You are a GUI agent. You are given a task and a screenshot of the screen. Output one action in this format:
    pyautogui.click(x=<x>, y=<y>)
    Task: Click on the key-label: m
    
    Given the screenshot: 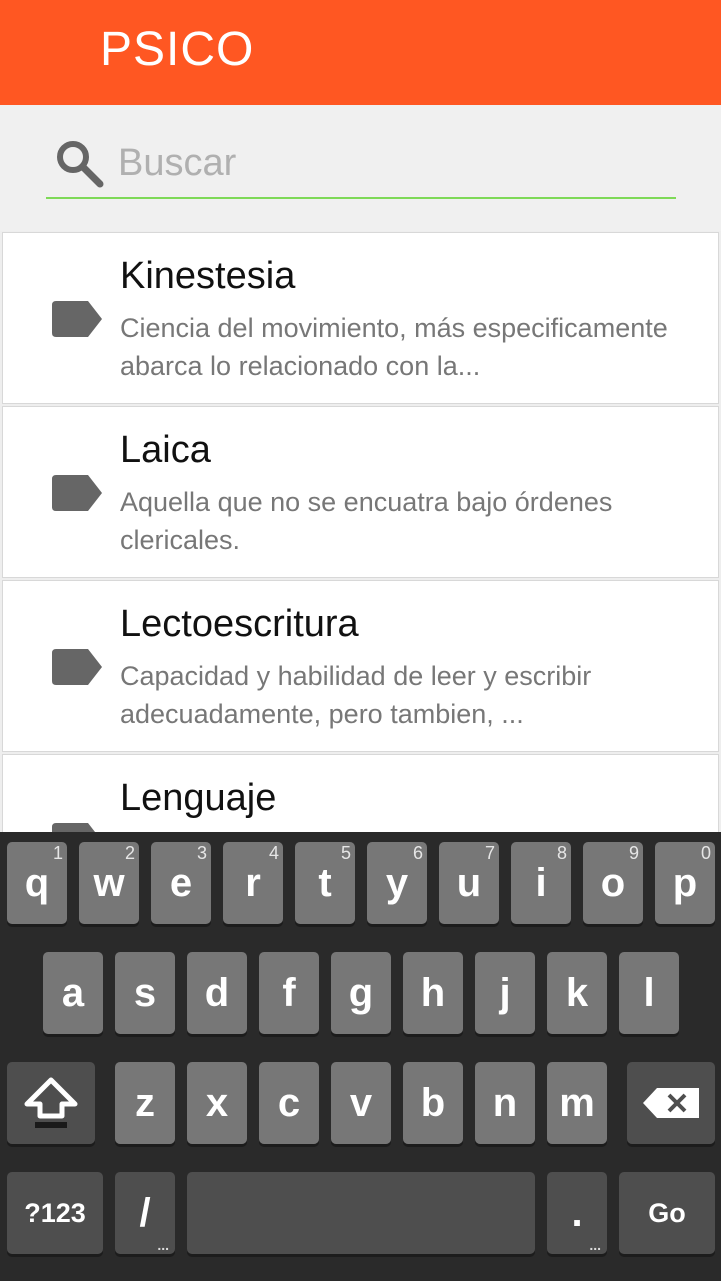 What is the action you would take?
    pyautogui.click(x=577, y=1103)
    